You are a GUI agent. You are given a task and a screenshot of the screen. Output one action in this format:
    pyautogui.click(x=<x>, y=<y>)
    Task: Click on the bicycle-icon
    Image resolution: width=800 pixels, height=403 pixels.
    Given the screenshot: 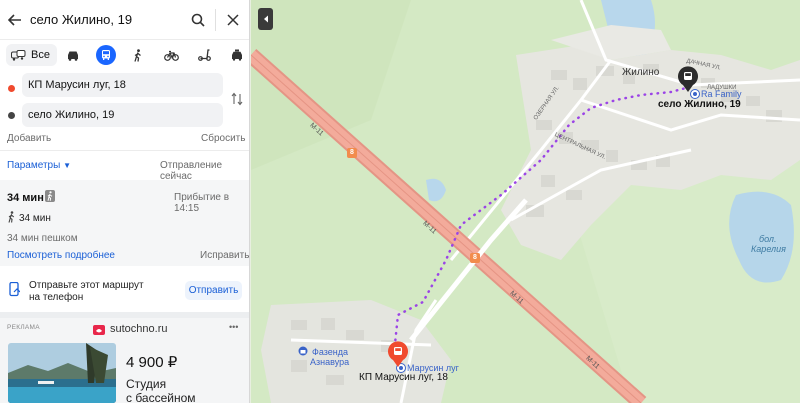 What is the action you would take?
    pyautogui.click(x=171, y=55)
    